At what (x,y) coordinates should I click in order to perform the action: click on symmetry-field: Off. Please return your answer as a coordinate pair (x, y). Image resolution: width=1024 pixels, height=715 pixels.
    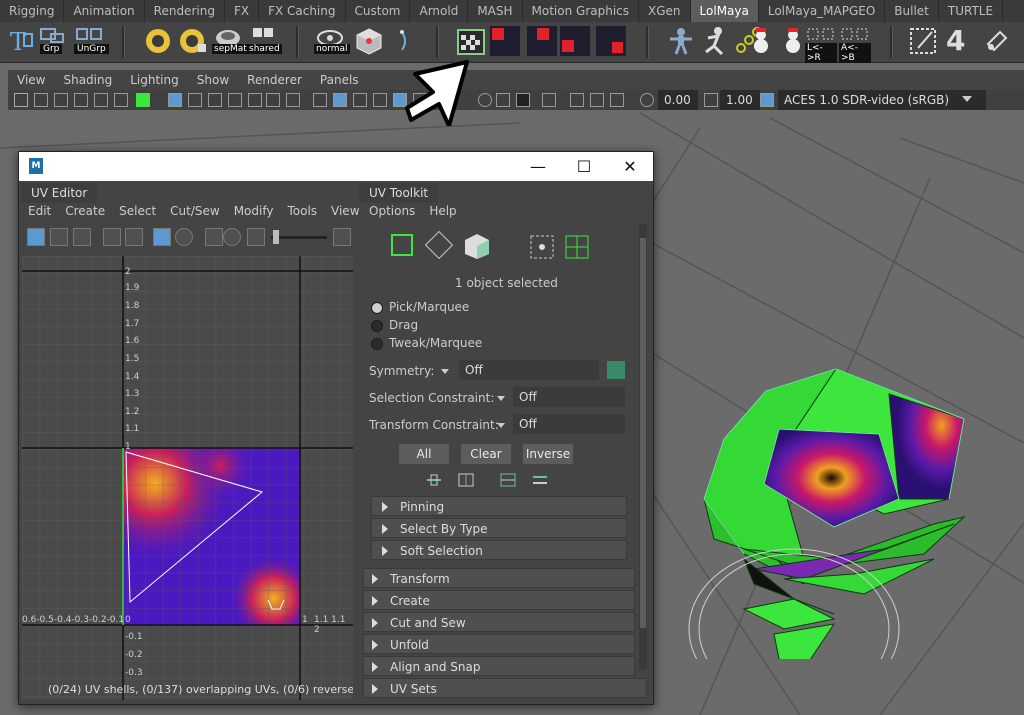
    Looking at the image, I should click on (529, 370).